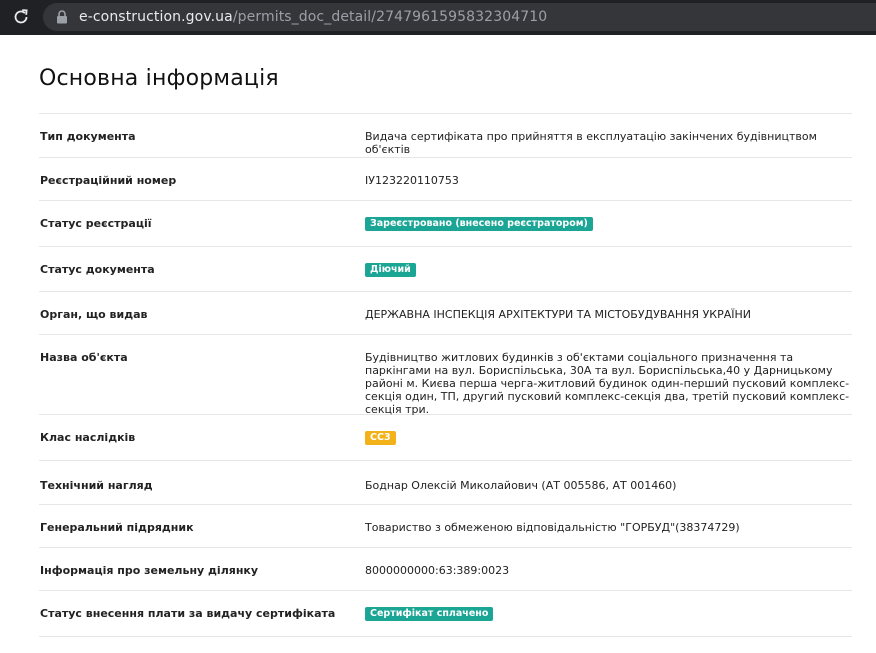 The height and width of the screenshot is (653, 876). Describe the element at coordinates (88, 437) in the screenshot. I see `row-label: Клас наслідків` at that location.